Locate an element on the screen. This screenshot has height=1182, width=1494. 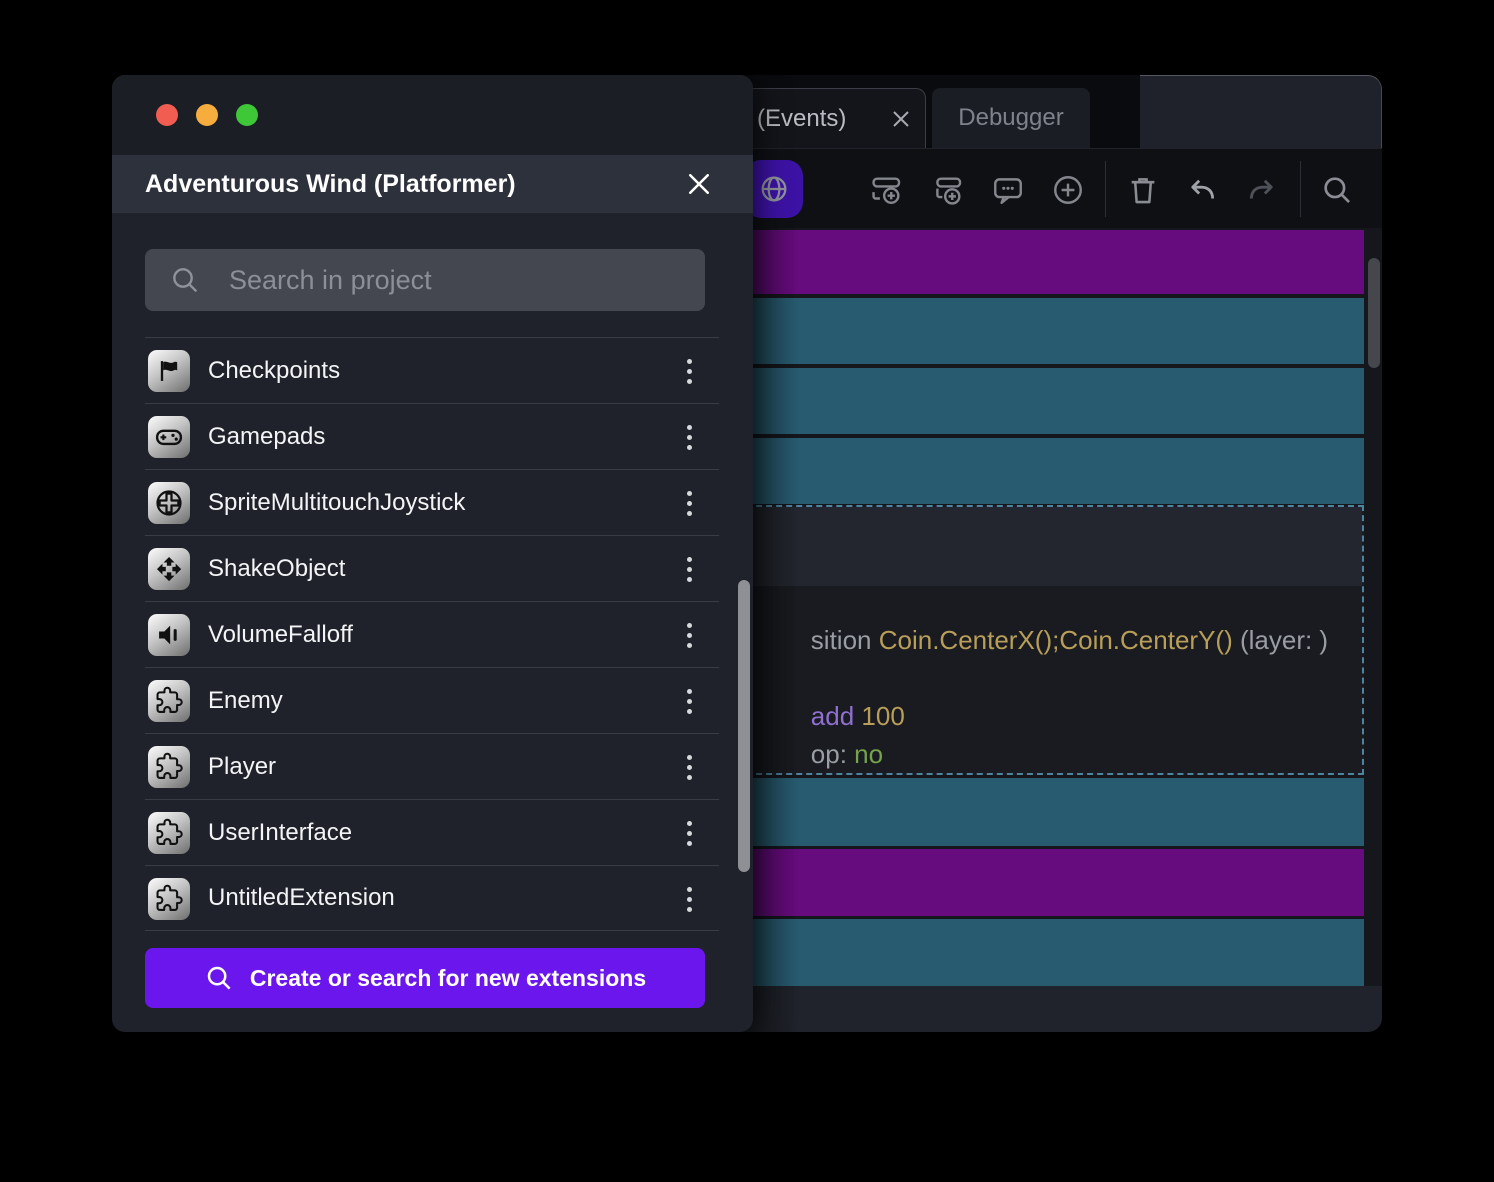
add-circle-icon is located at coordinates (1068, 190).